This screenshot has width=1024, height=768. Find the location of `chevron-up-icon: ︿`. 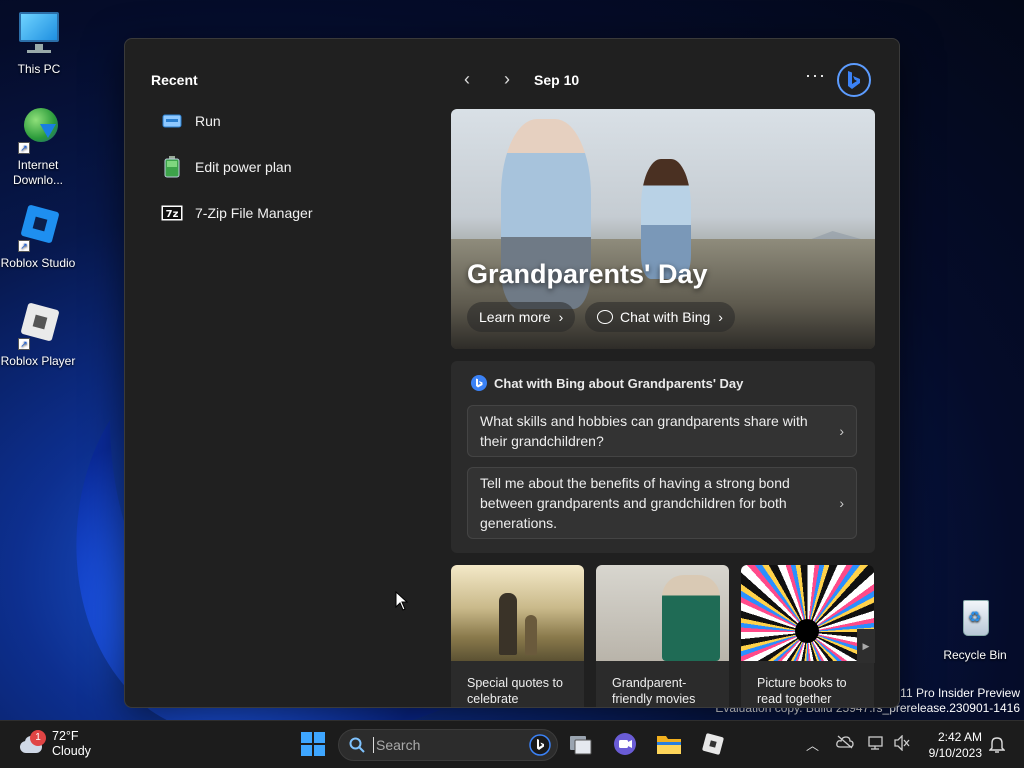

chevron-up-icon: ︿ is located at coordinates (813, 745).